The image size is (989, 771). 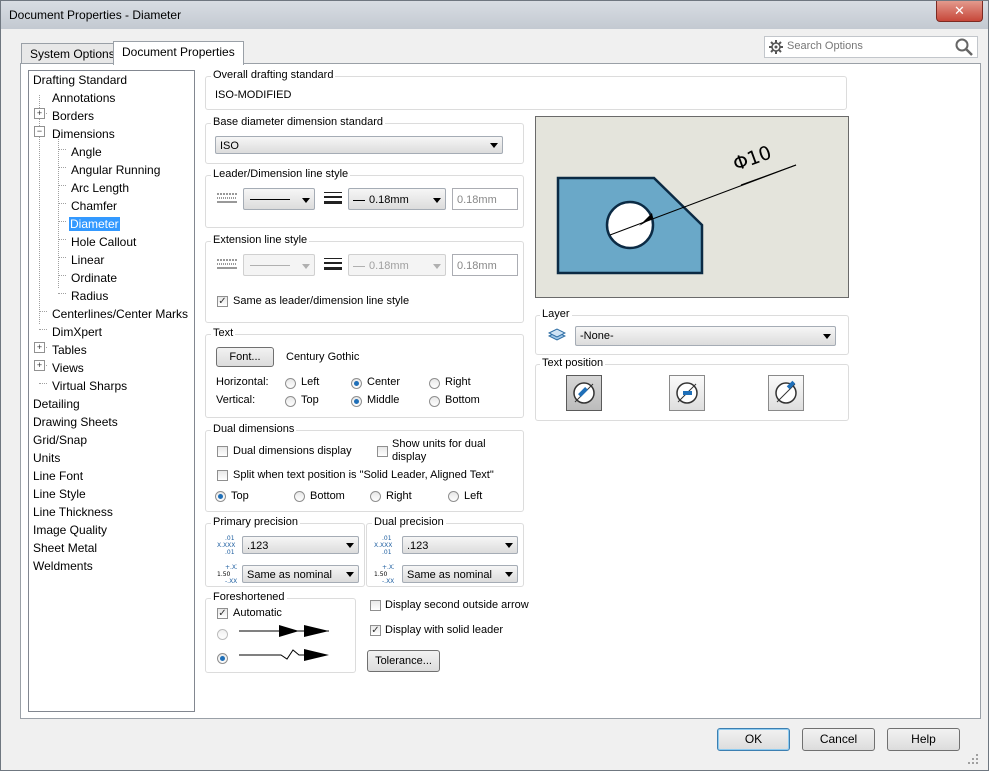 What do you see at coordinates (68, 368) in the screenshot?
I see `tree-item-views: Views` at bounding box center [68, 368].